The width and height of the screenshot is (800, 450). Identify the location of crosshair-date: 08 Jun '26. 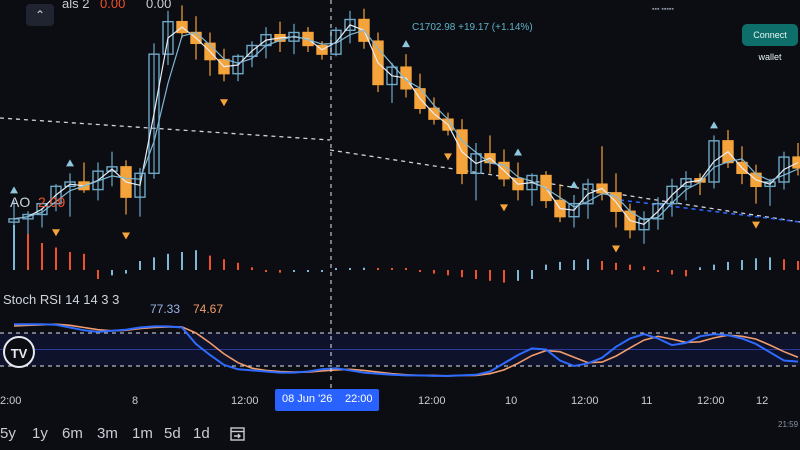
(307, 399).